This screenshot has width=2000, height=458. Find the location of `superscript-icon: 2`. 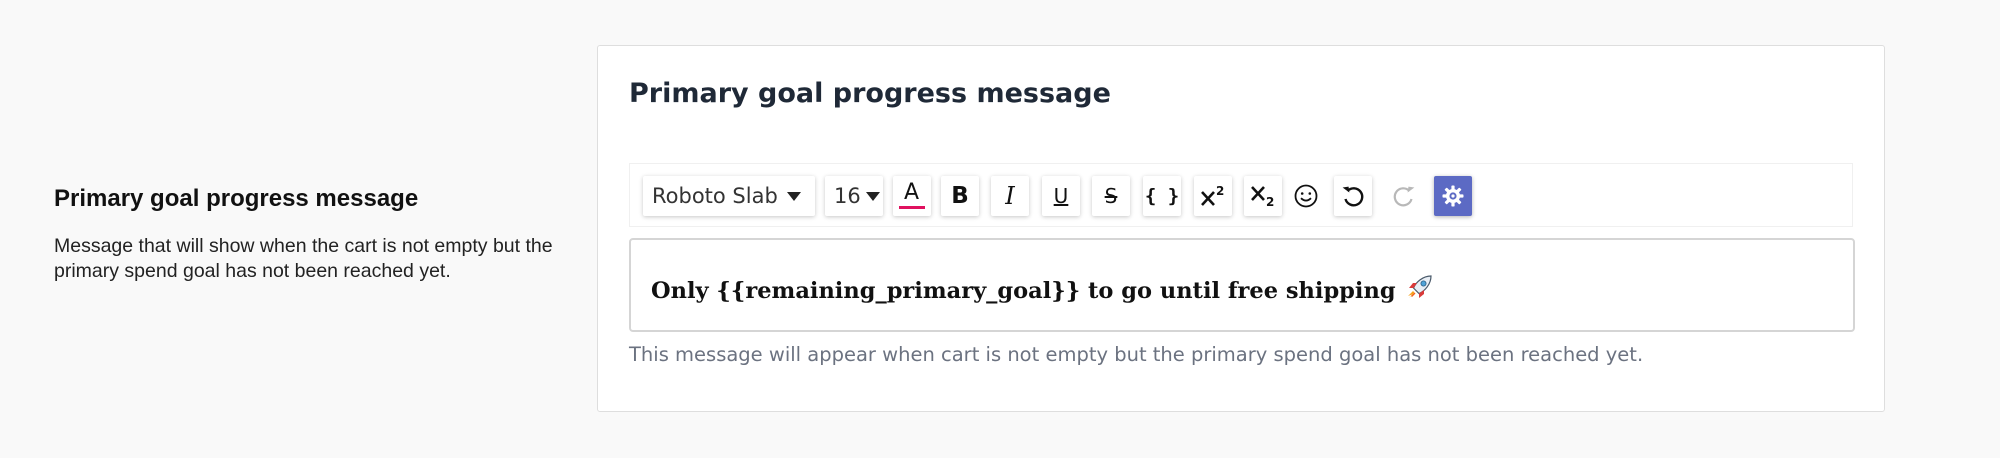

superscript-icon: 2 is located at coordinates (1212, 195).